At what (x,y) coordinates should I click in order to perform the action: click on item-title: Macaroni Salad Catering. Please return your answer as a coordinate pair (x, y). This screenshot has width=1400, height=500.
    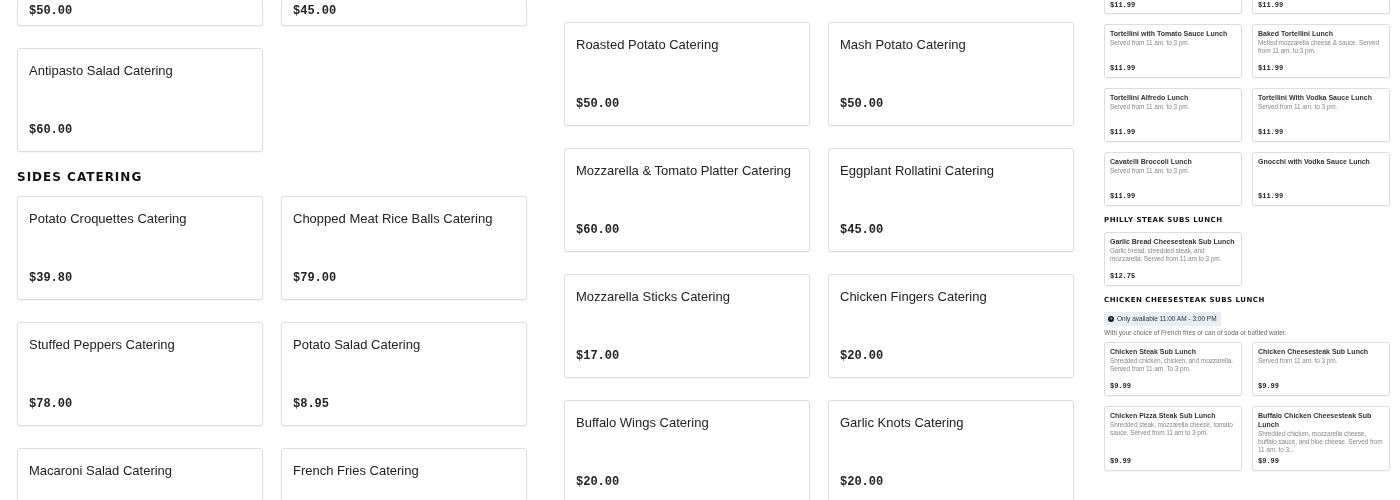
    Looking at the image, I should click on (101, 471).